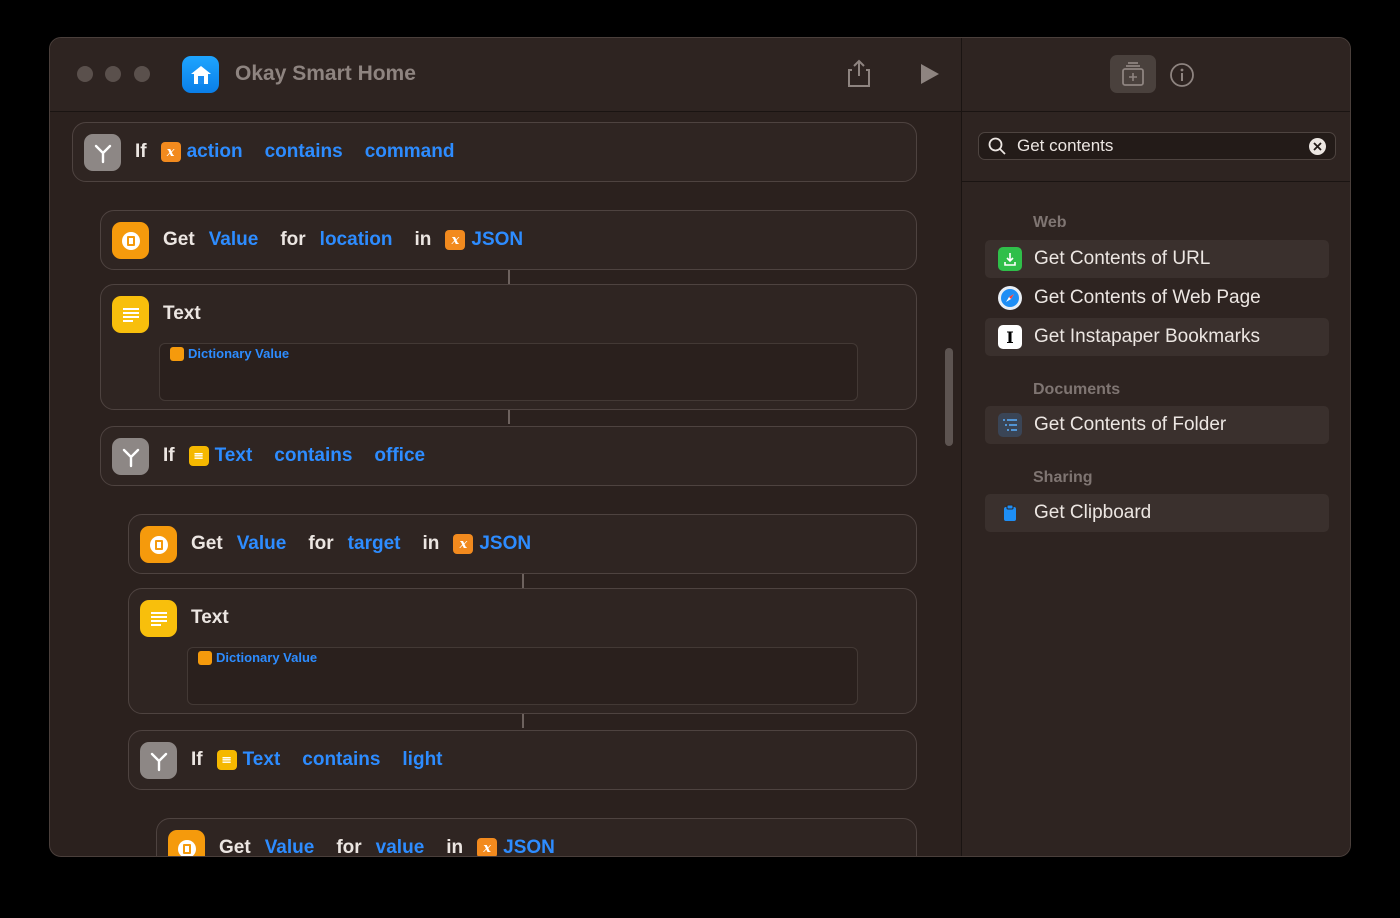 This screenshot has height=918, width=1400. What do you see at coordinates (1317, 146) in the screenshot?
I see `clear-search-icon` at bounding box center [1317, 146].